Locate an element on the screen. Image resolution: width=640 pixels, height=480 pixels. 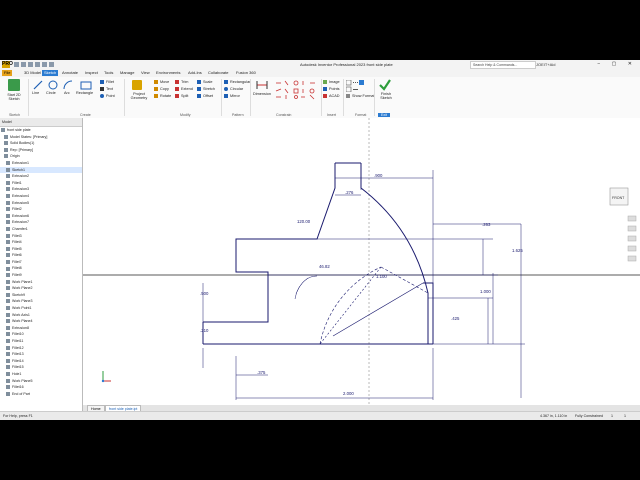
tab-sketch: Sketch is located at coordinates (50, 73).